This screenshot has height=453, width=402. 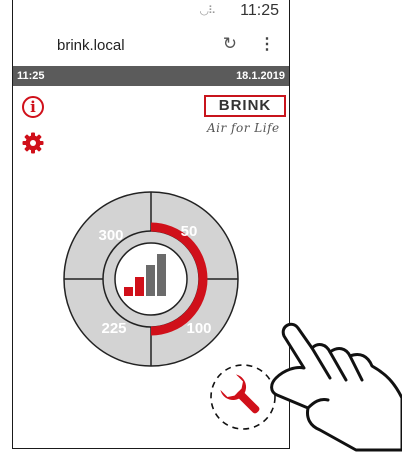 I want to click on status-bar: ◡⠧ 11:25, so click(x=151, y=11).